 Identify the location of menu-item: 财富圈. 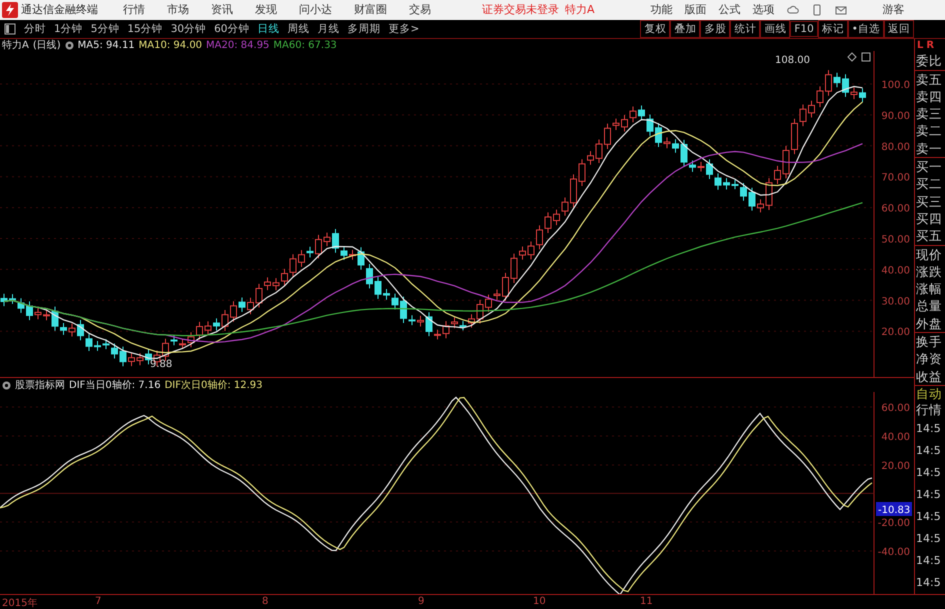
(370, 10).